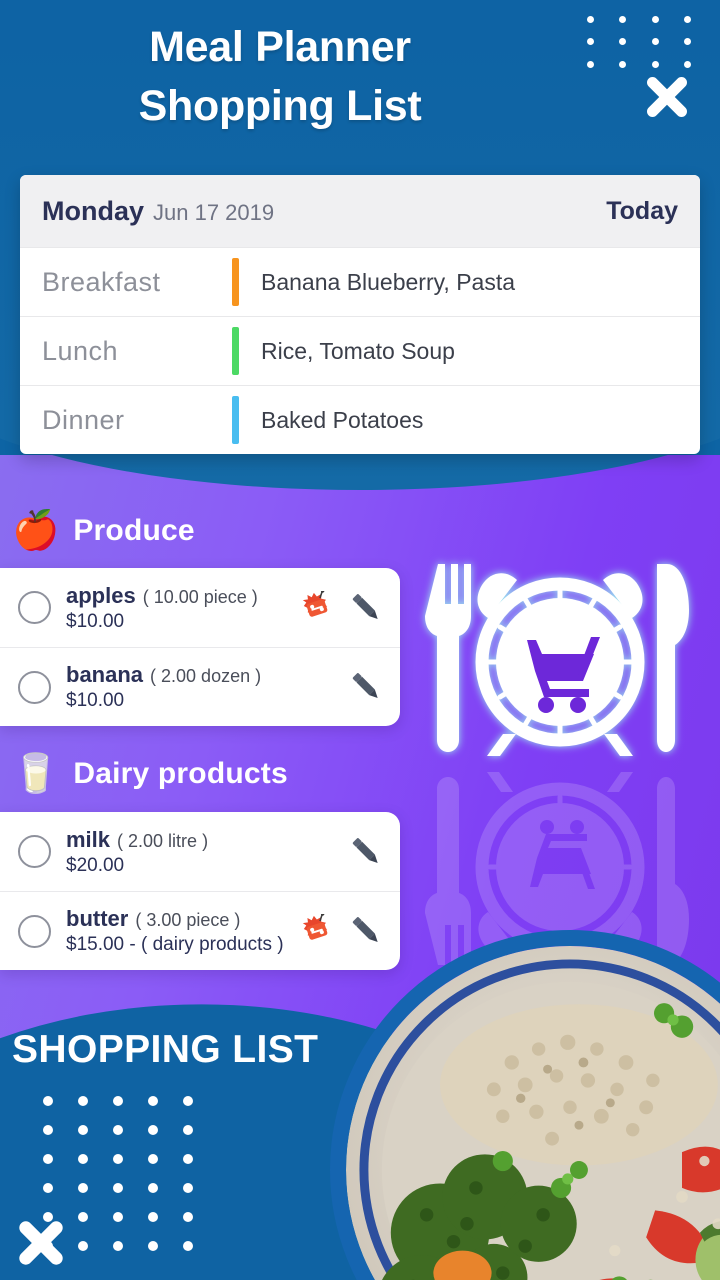  What do you see at coordinates (88, 839) in the screenshot?
I see `item-name: milk` at bounding box center [88, 839].